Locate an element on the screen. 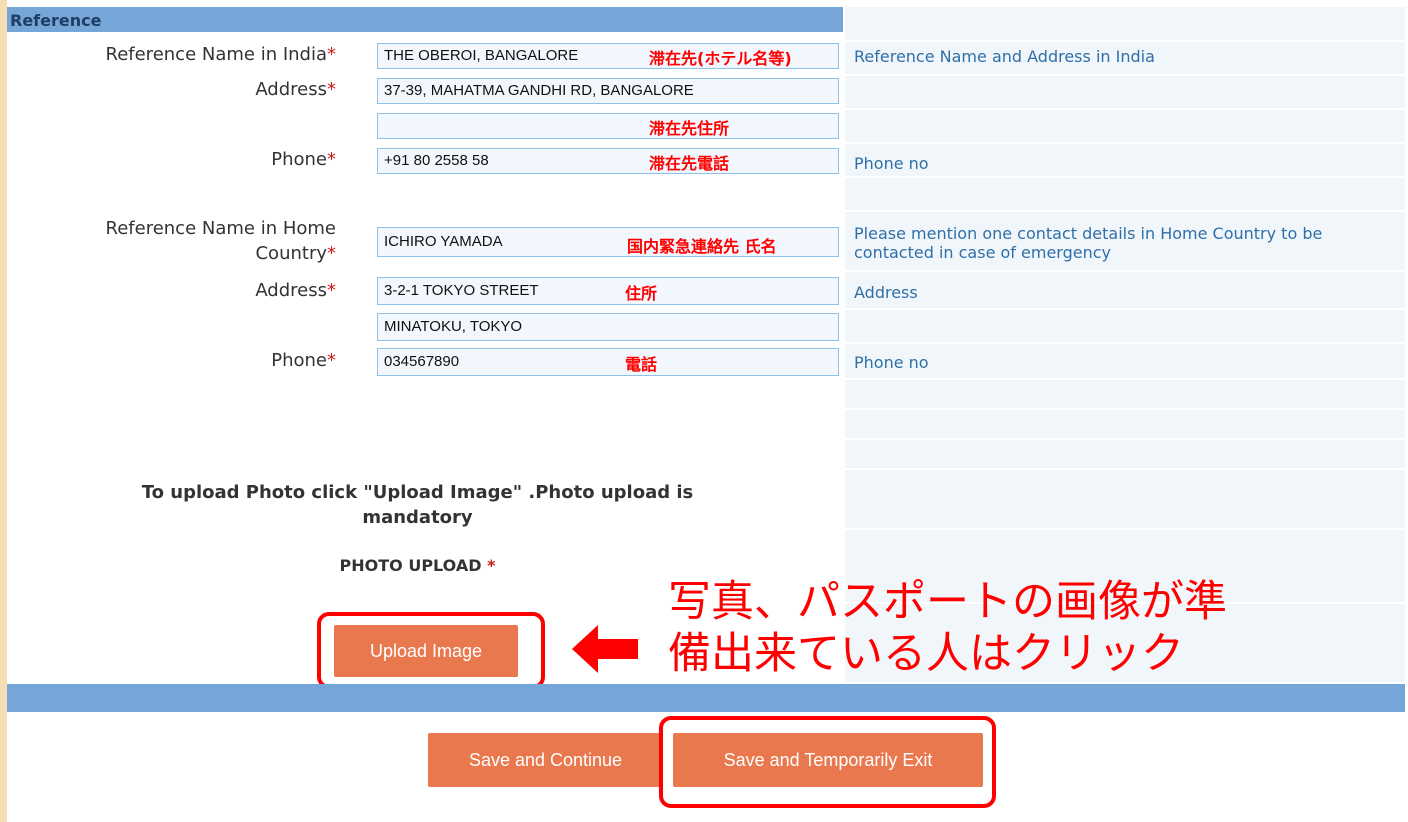 The image size is (1408, 822). india-name-note: 滞在先(ホテル名等) is located at coordinates (720, 58).